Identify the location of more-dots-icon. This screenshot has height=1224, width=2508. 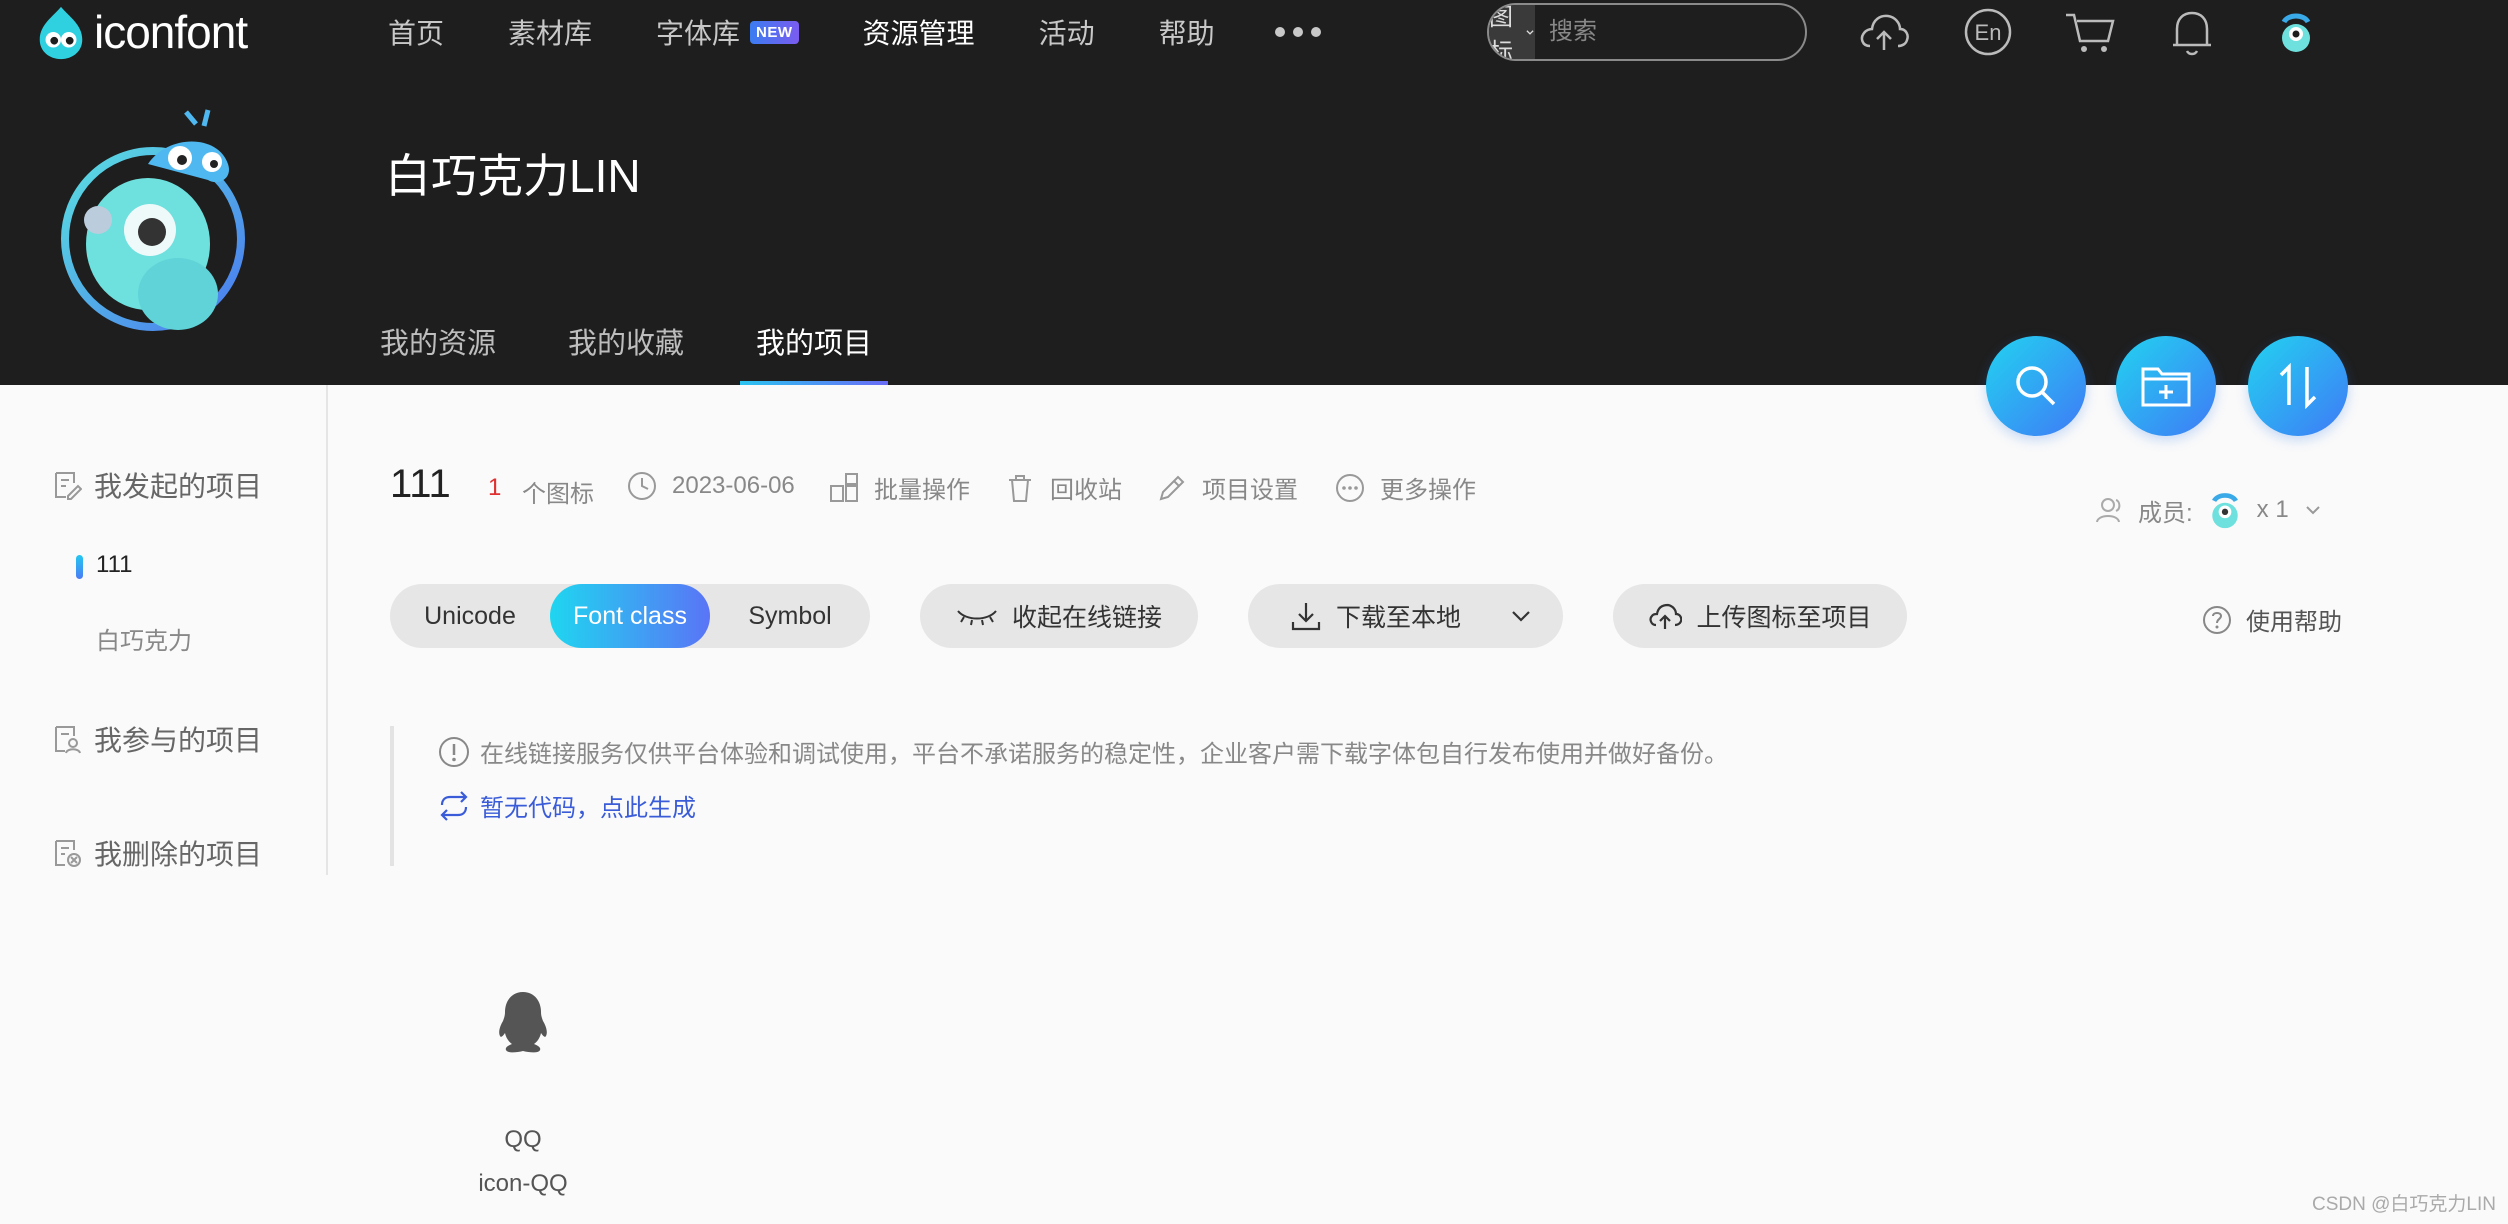
(1297, 32).